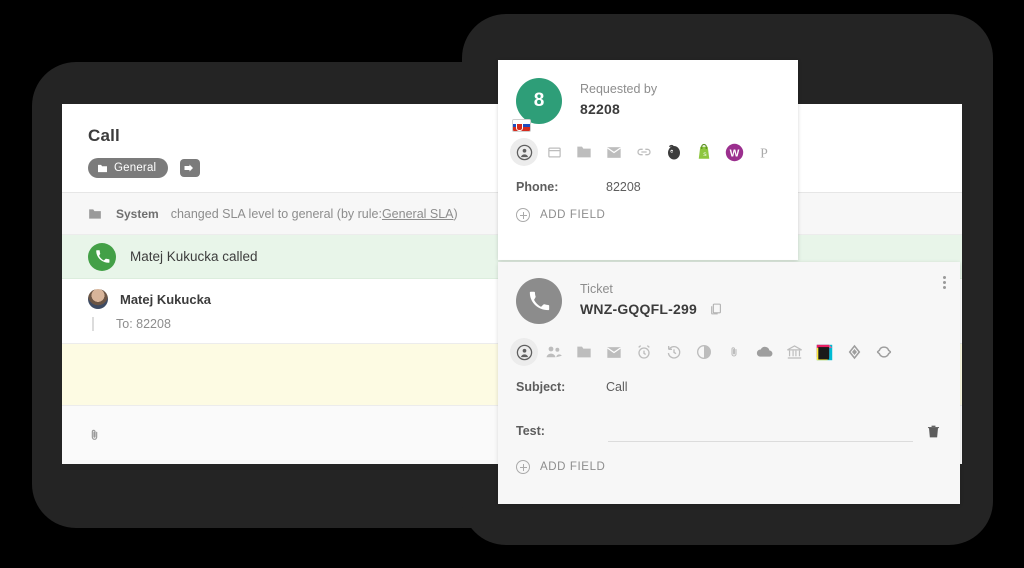  I want to click on shopify-icon: s, so click(704, 152).